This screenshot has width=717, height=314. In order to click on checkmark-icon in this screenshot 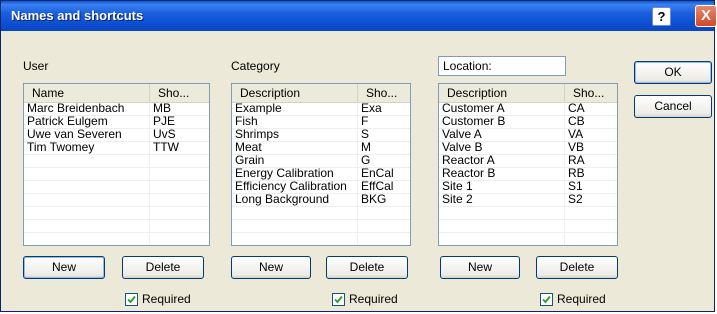, I will do `click(131, 299)`.